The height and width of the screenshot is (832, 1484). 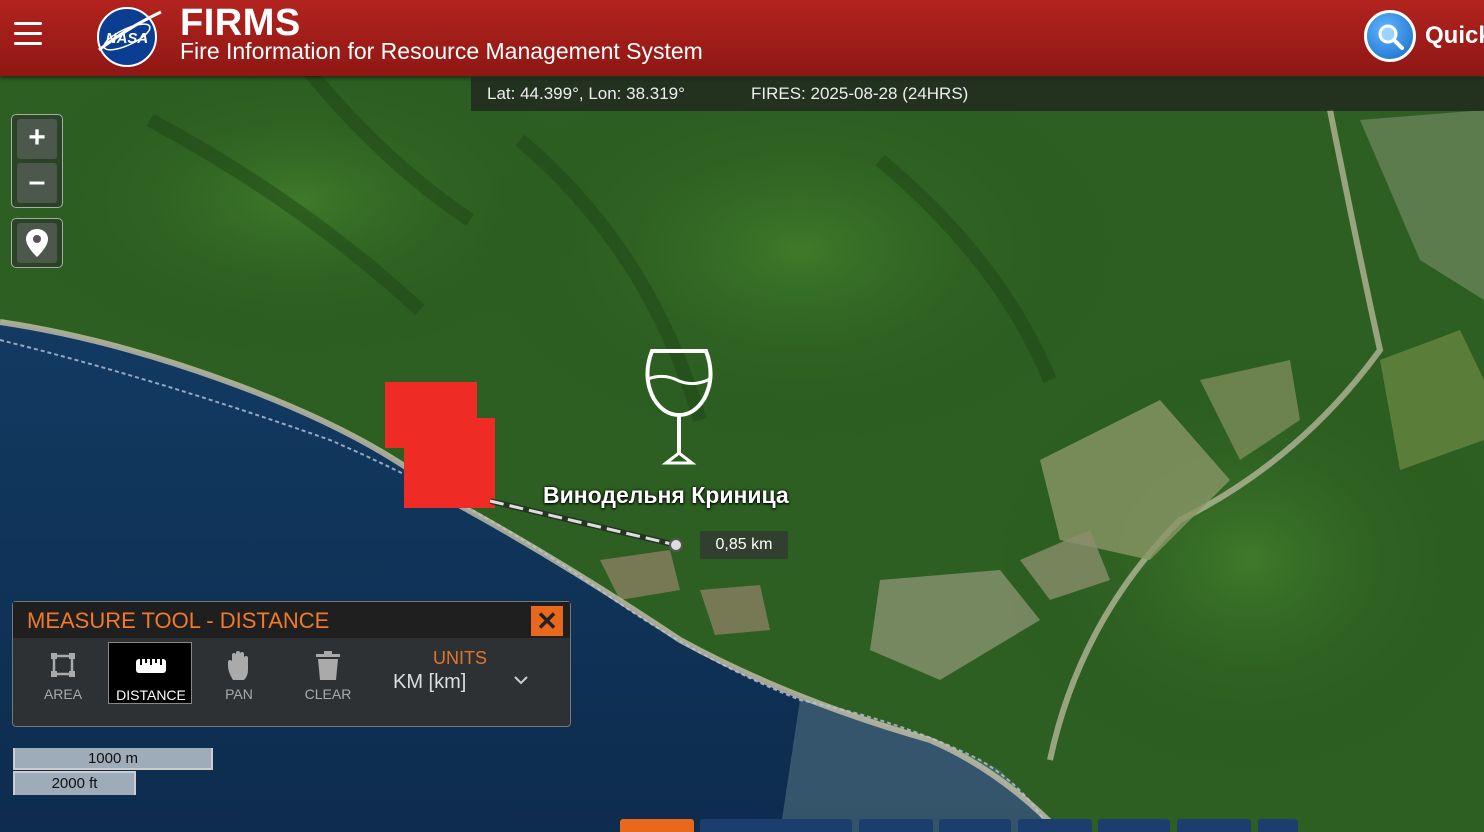 I want to click on pan-label: PAN, so click(x=239, y=694).